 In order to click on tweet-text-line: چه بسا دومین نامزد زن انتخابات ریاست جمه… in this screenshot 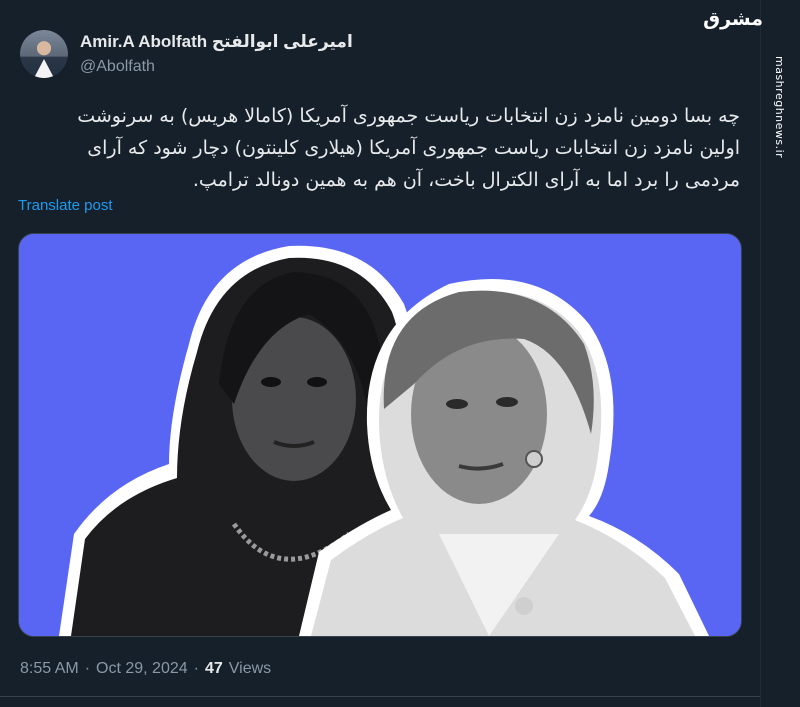, I will do `click(408, 116)`.